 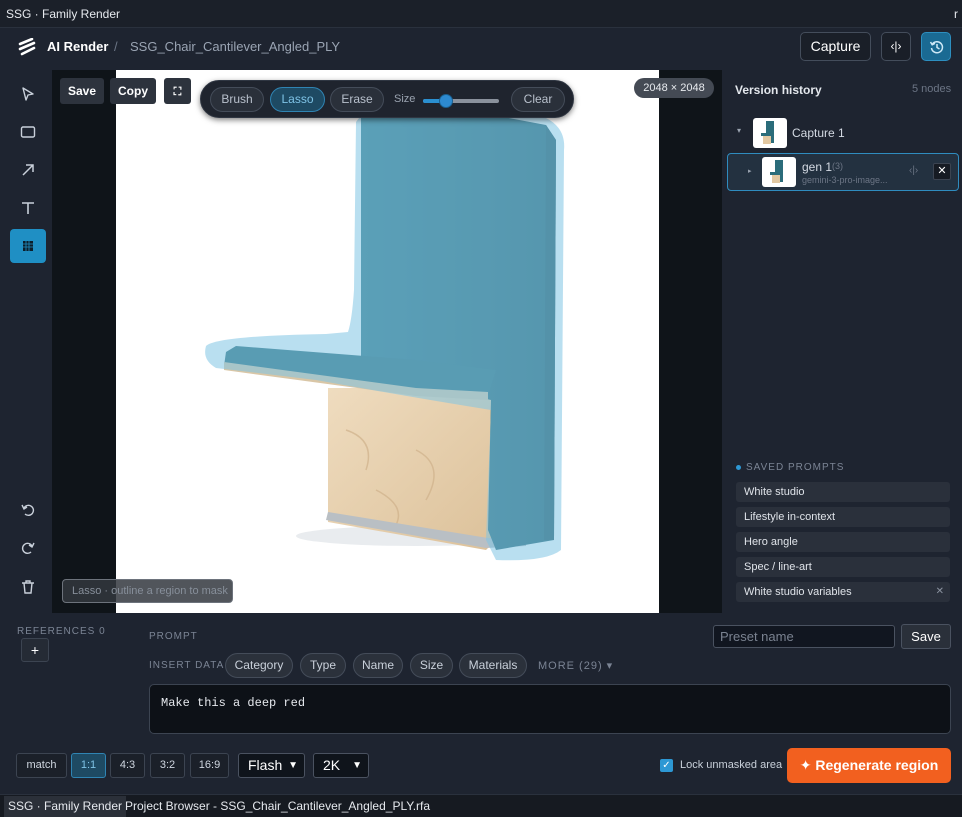 I want to click on text-icon, so click(x=28, y=208).